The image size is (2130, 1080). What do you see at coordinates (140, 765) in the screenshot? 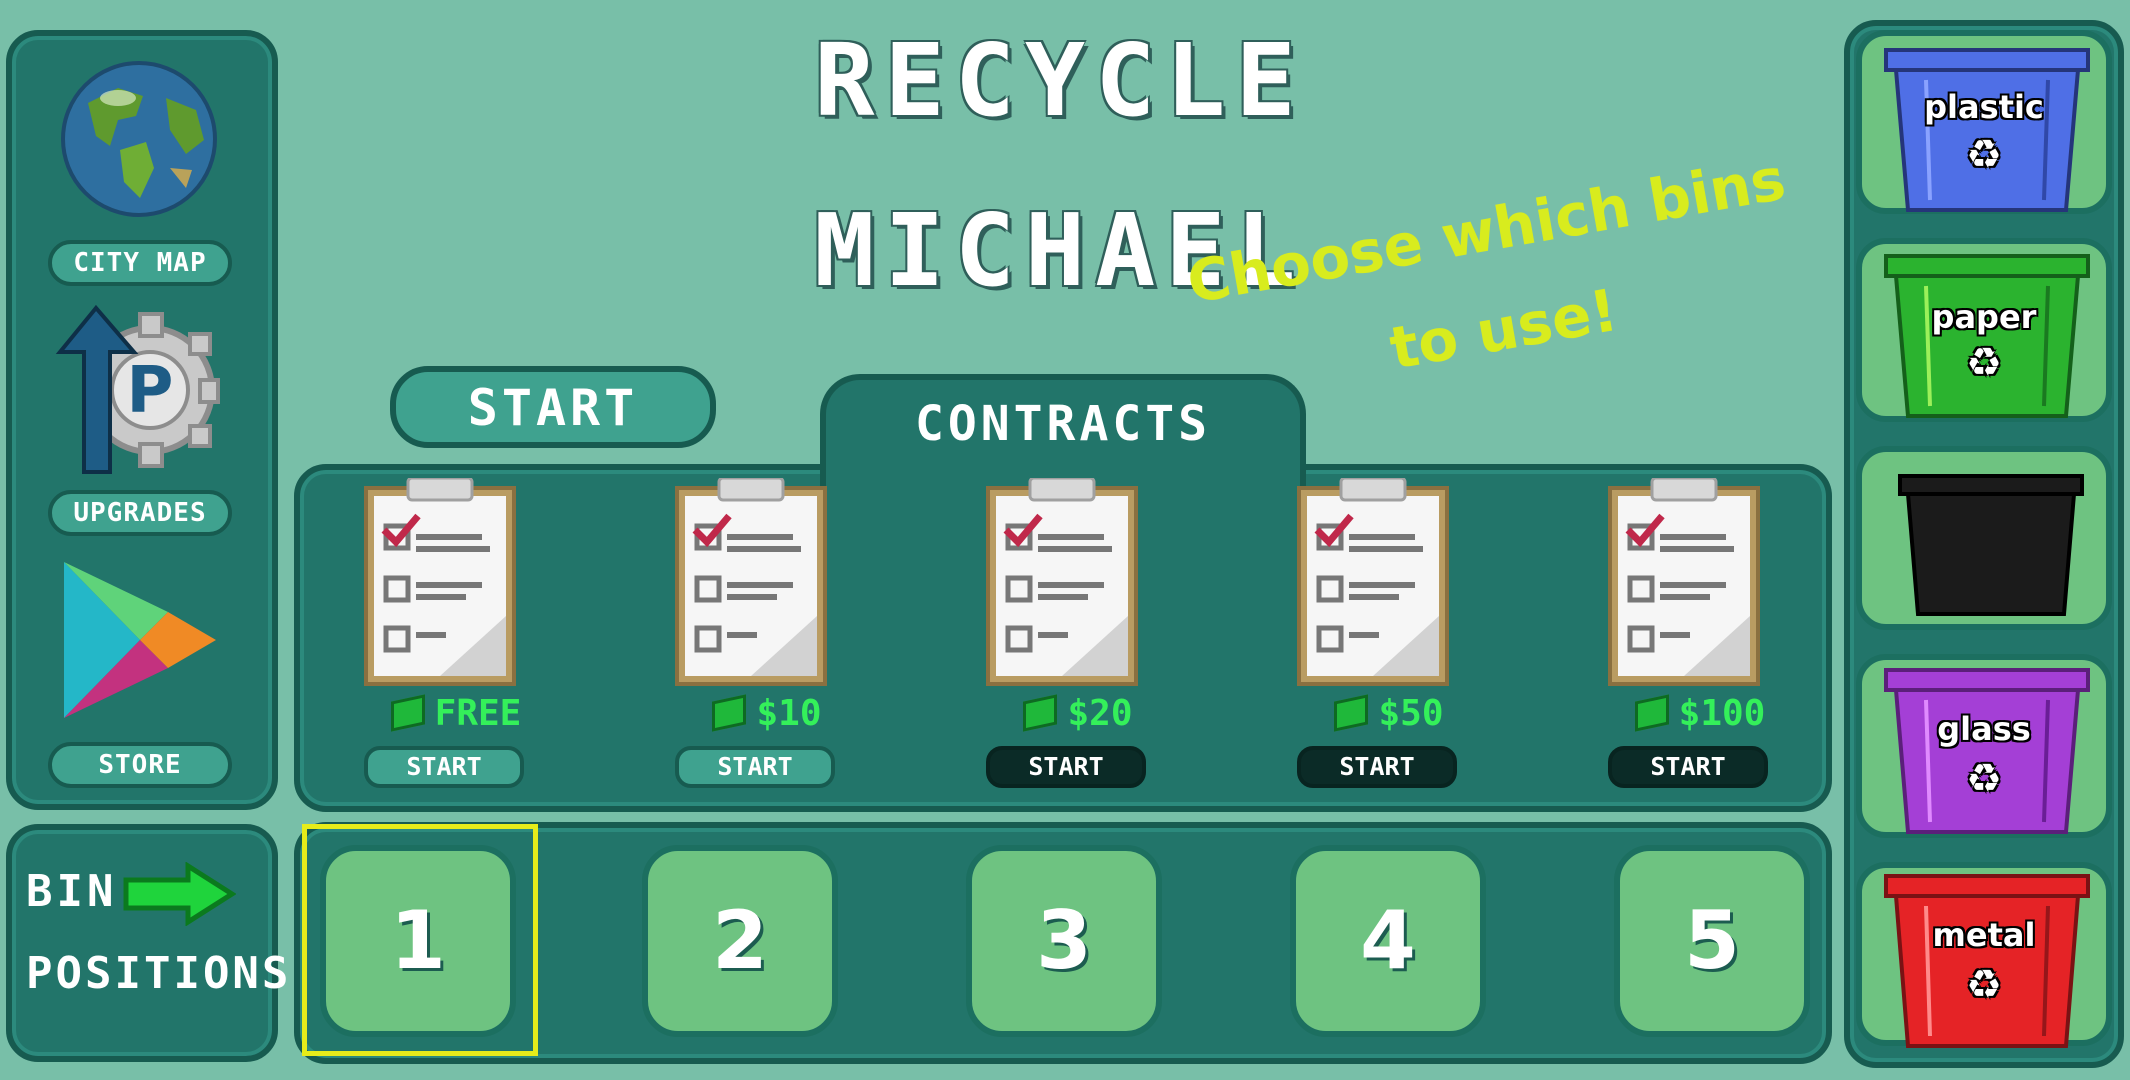
I see `store-button: STORE` at bounding box center [140, 765].